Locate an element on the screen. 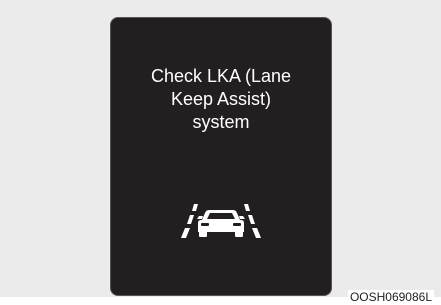 The width and height of the screenshot is (441, 305). image-code-label: OOSH069086L is located at coordinates (390, 297).